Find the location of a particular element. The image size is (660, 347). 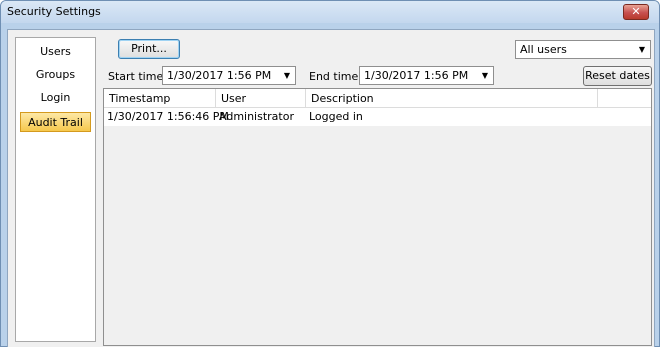

nav-item-users: Users is located at coordinates (55, 52).